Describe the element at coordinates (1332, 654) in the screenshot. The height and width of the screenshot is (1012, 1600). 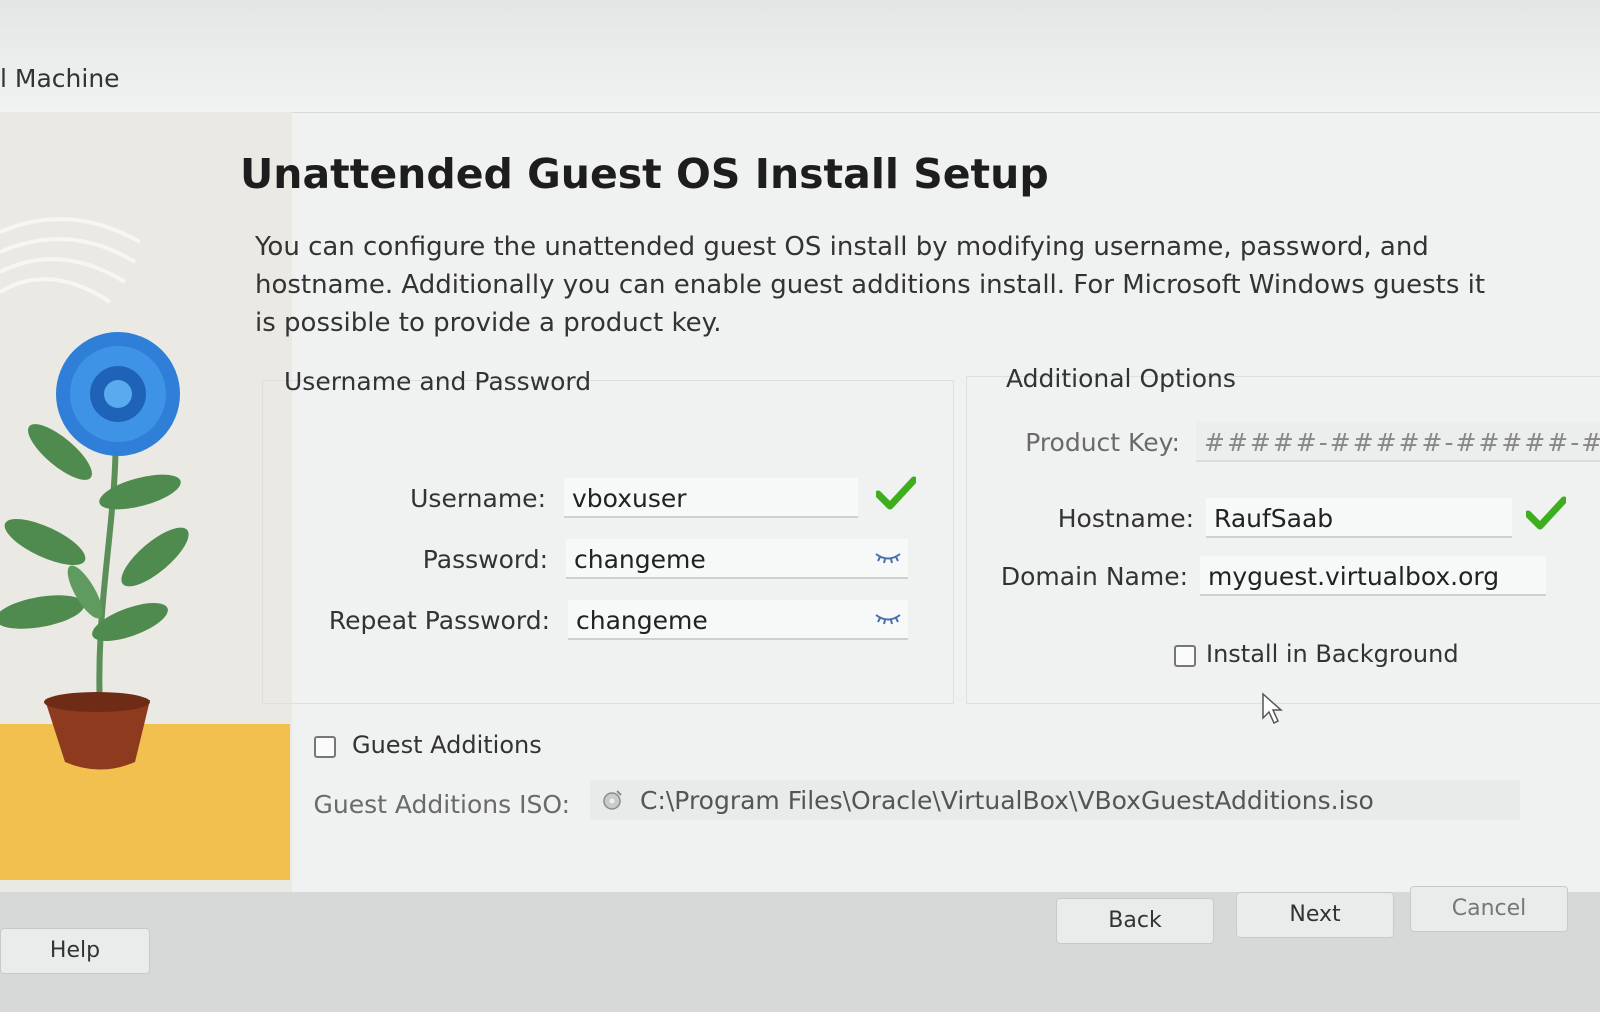
I see `install-background-label: Install in Background` at that location.